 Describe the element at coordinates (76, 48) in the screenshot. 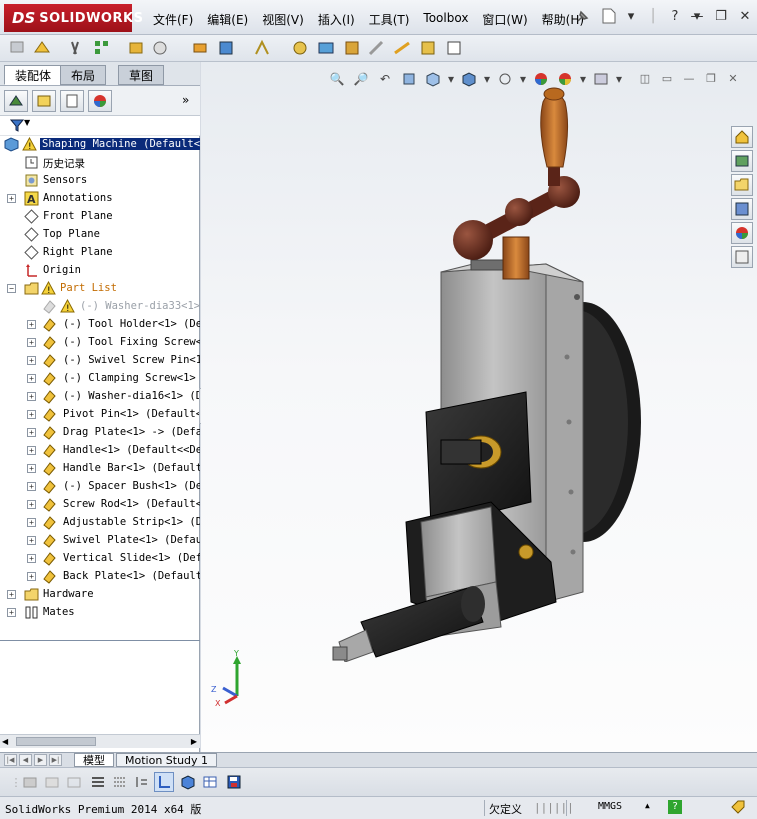

I see `mate-icon` at that location.